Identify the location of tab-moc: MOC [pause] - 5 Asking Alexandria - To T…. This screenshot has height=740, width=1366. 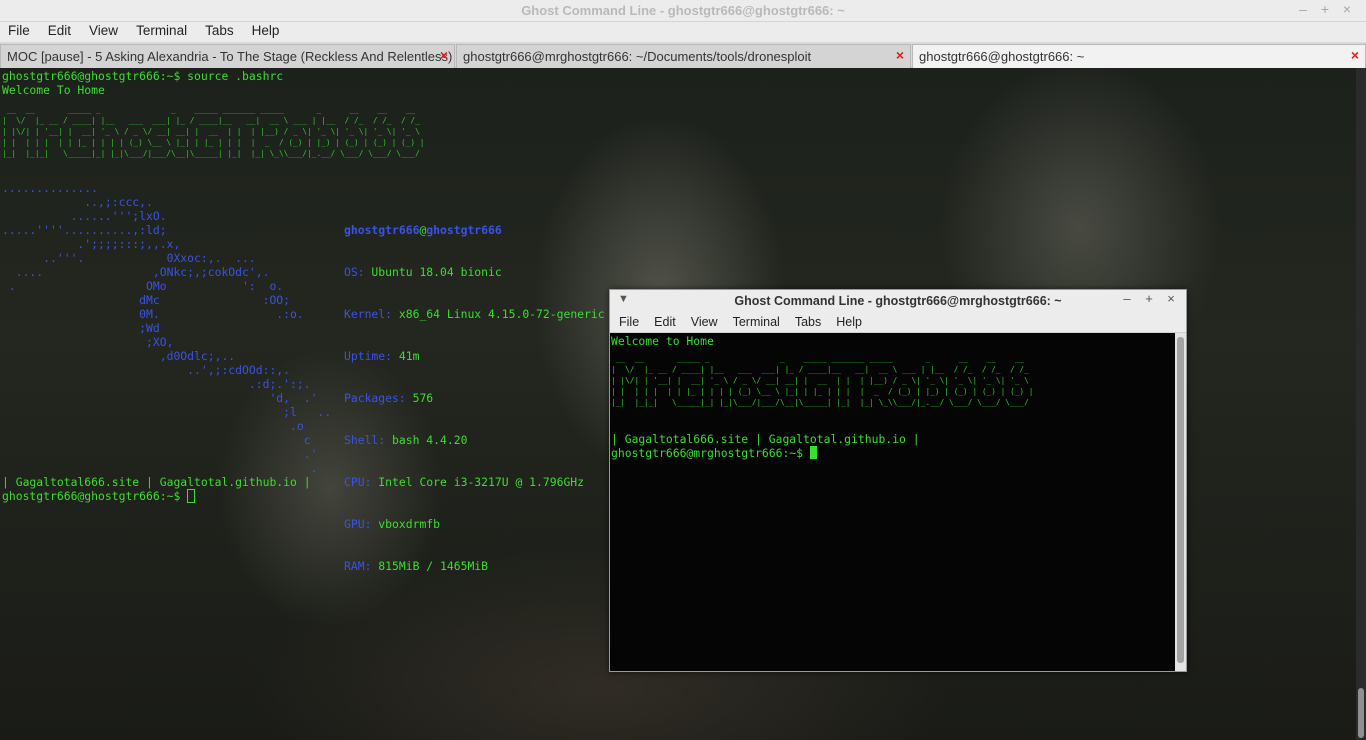
(227, 56).